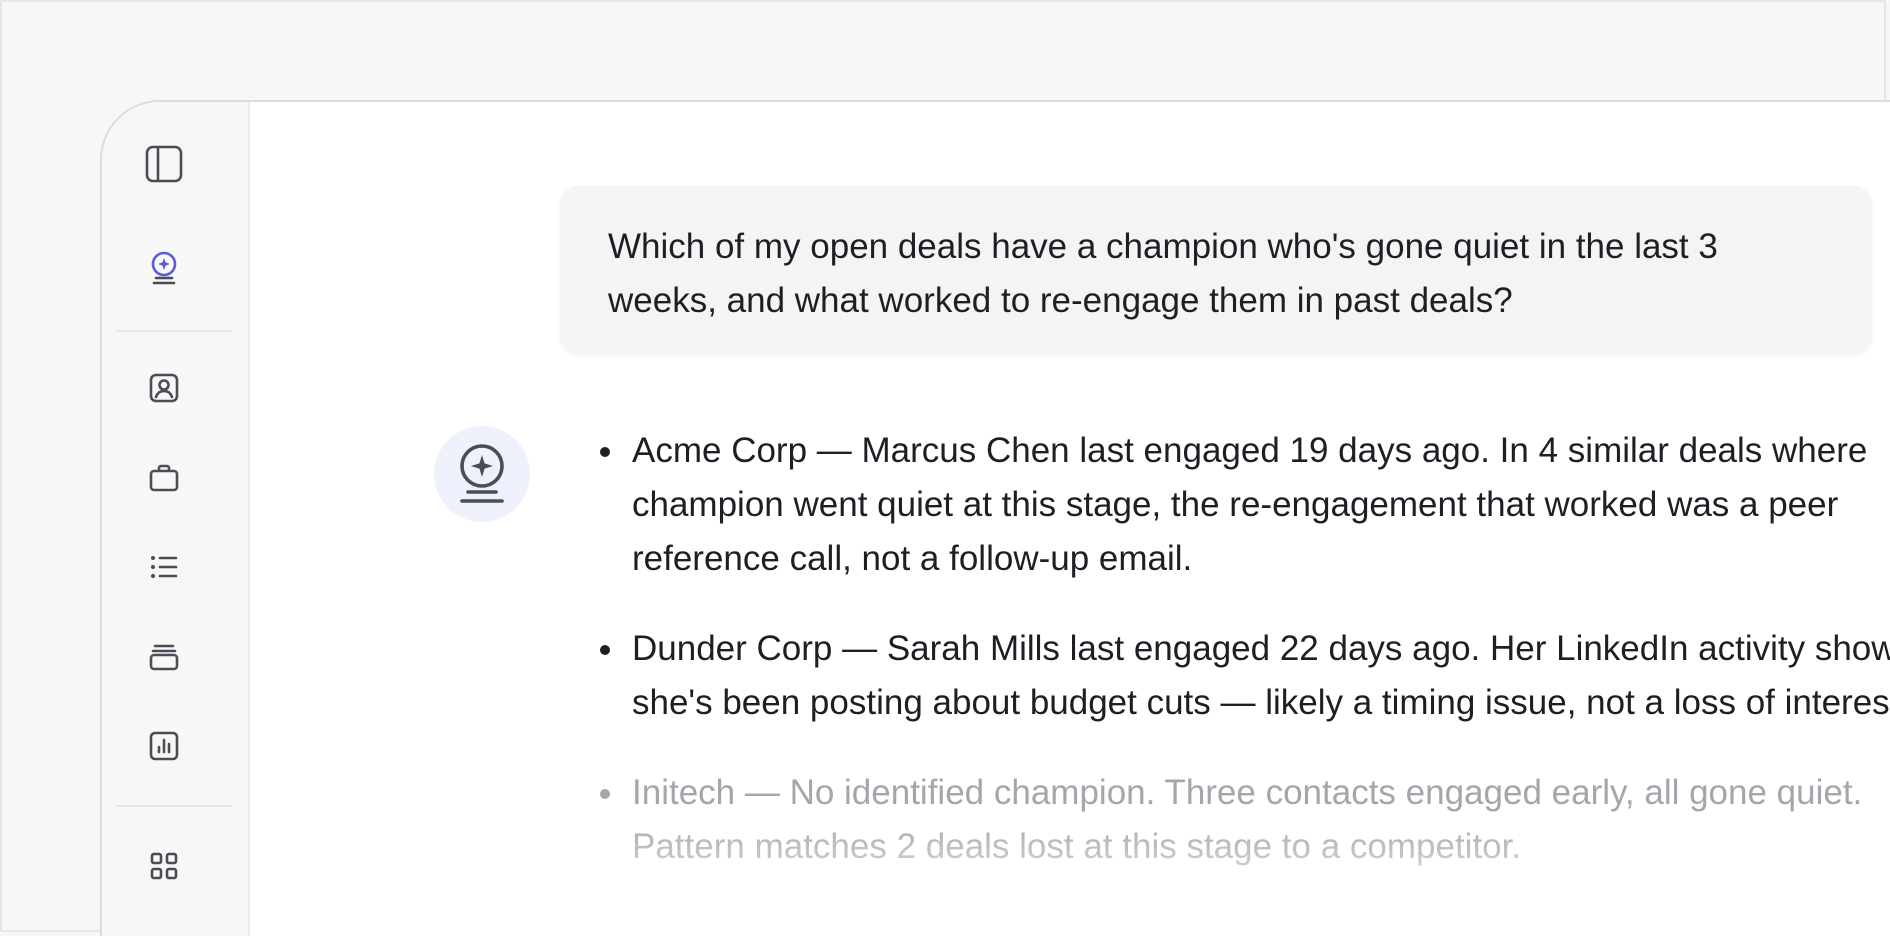 The height and width of the screenshot is (936, 1890). What do you see at coordinates (164, 164) in the screenshot?
I see `sidebar-toggle-icon` at bounding box center [164, 164].